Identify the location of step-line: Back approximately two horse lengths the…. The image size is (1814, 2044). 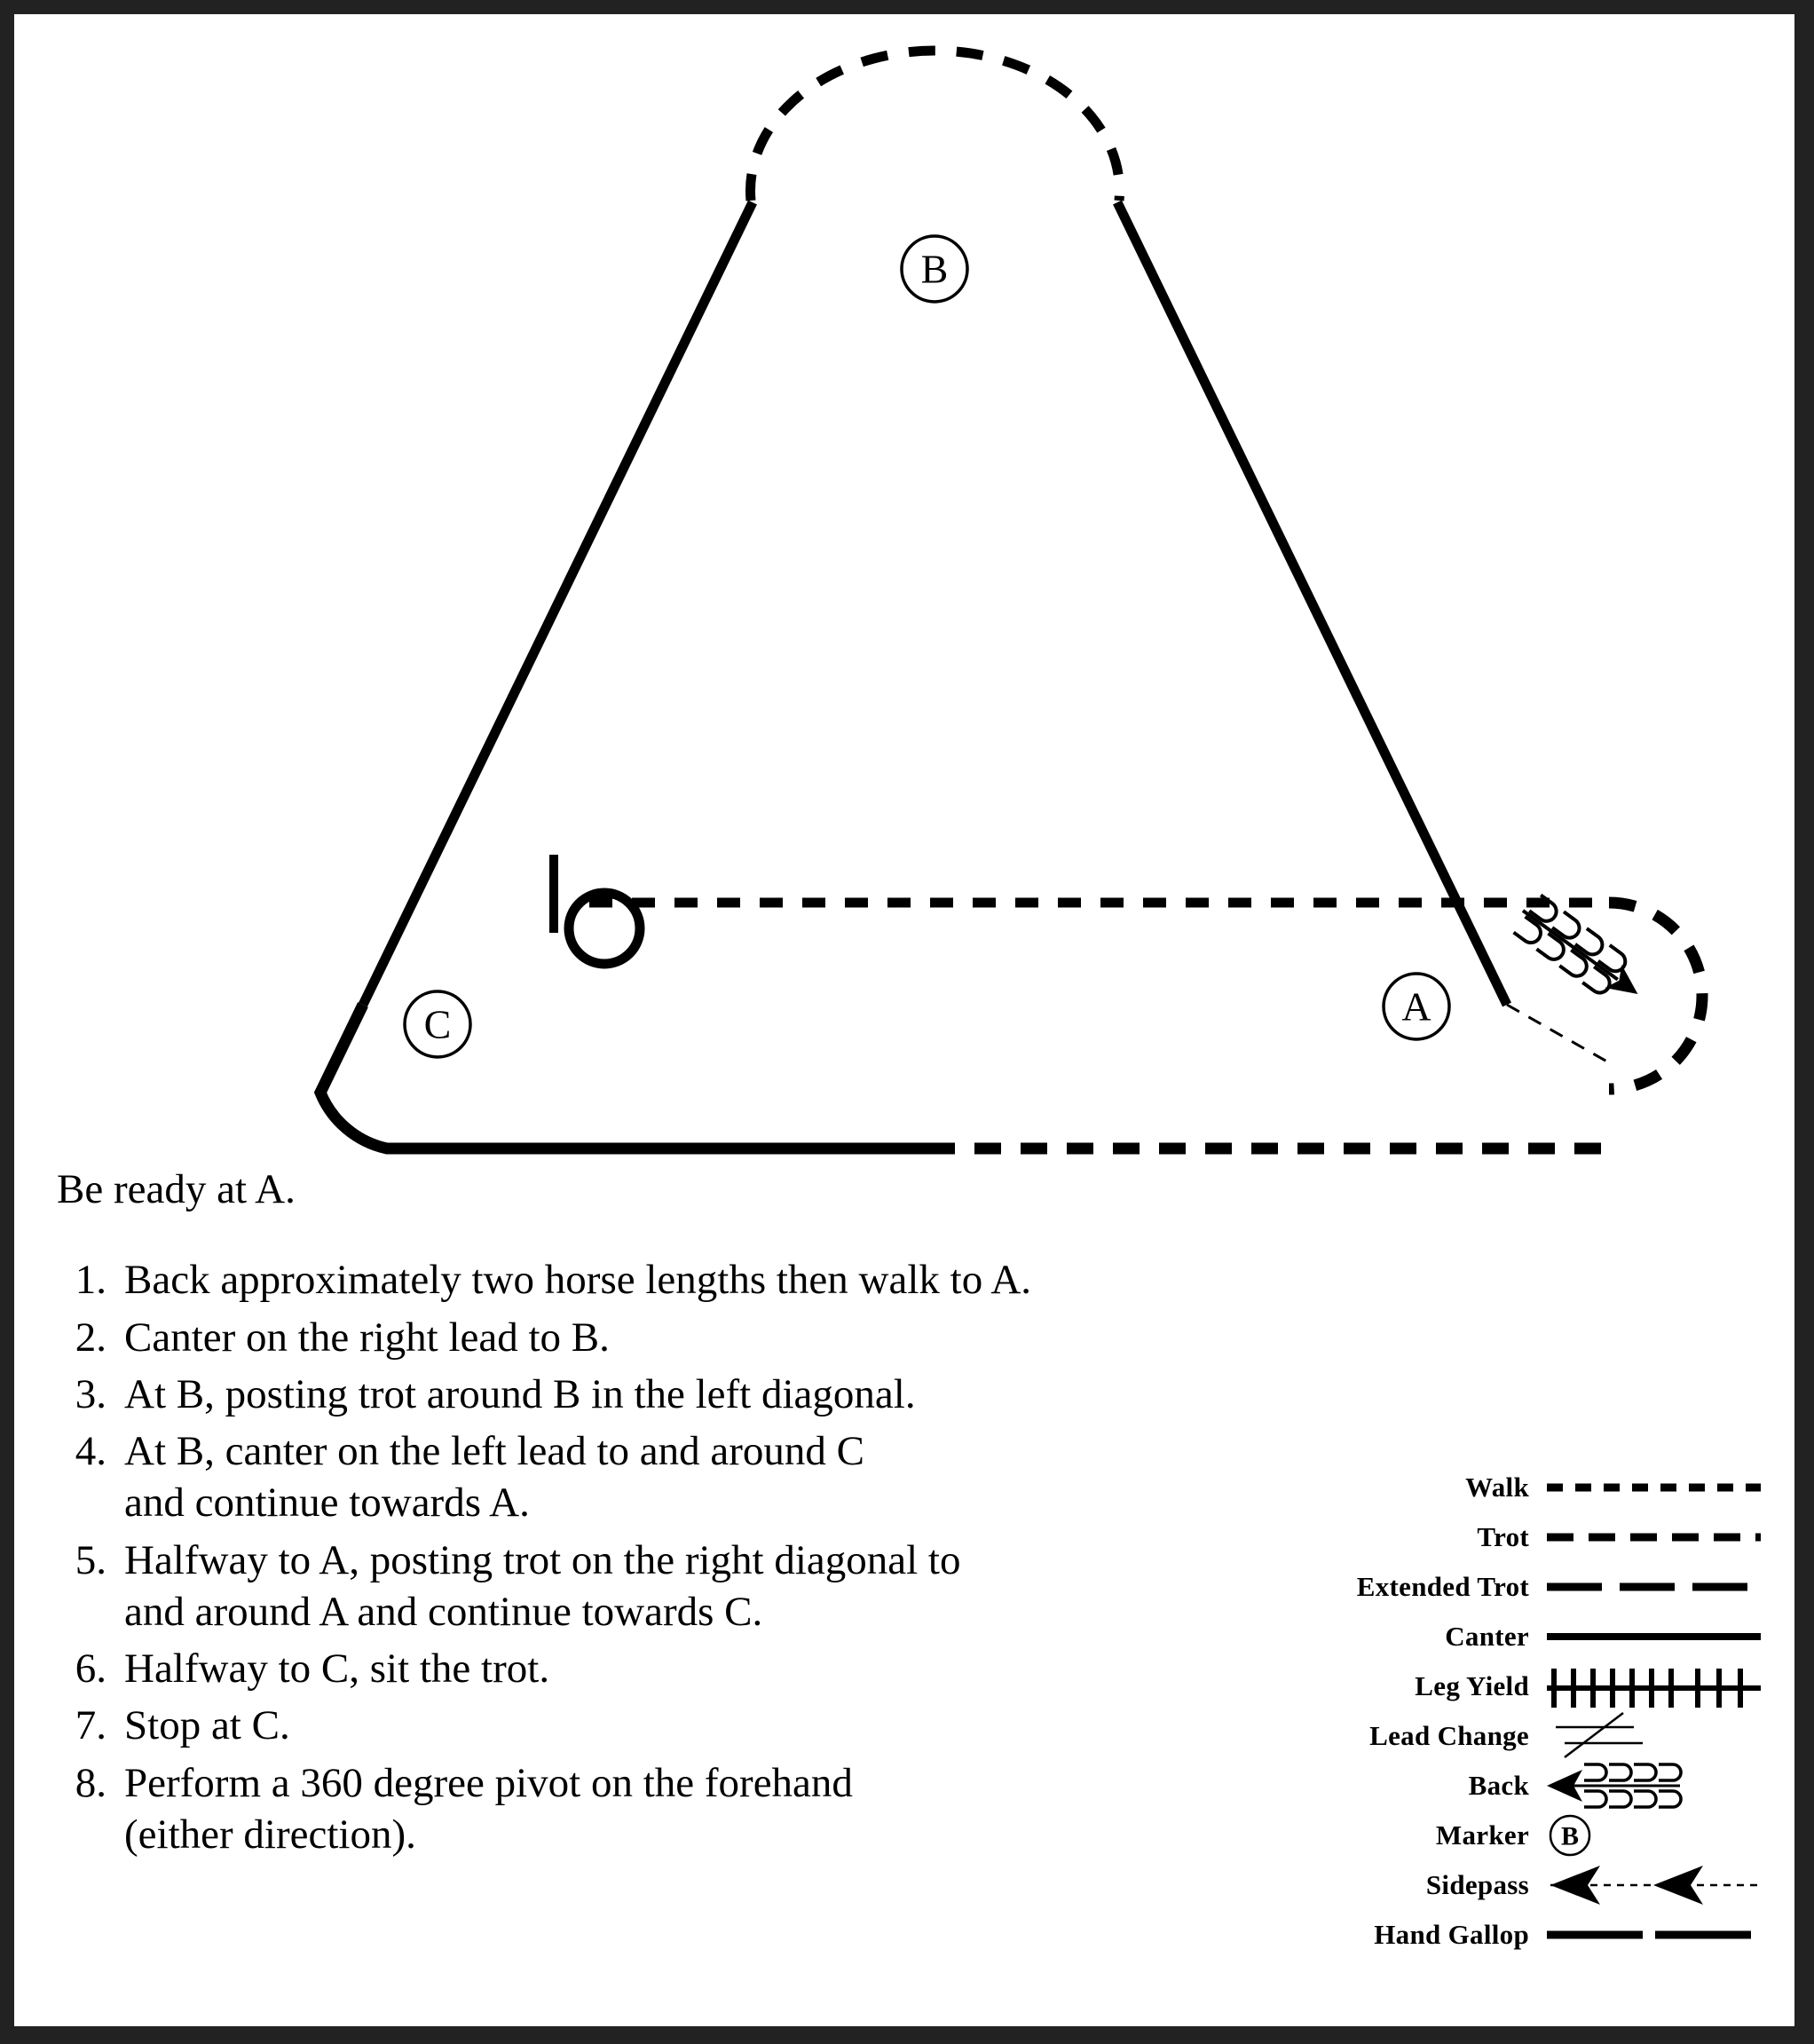
(578, 1280).